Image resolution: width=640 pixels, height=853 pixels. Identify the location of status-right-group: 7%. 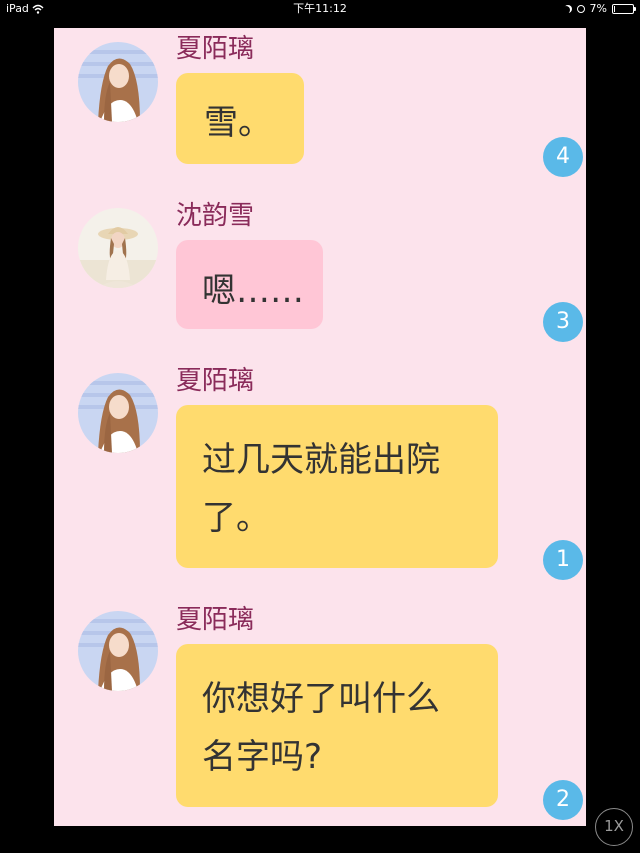
(599, 9).